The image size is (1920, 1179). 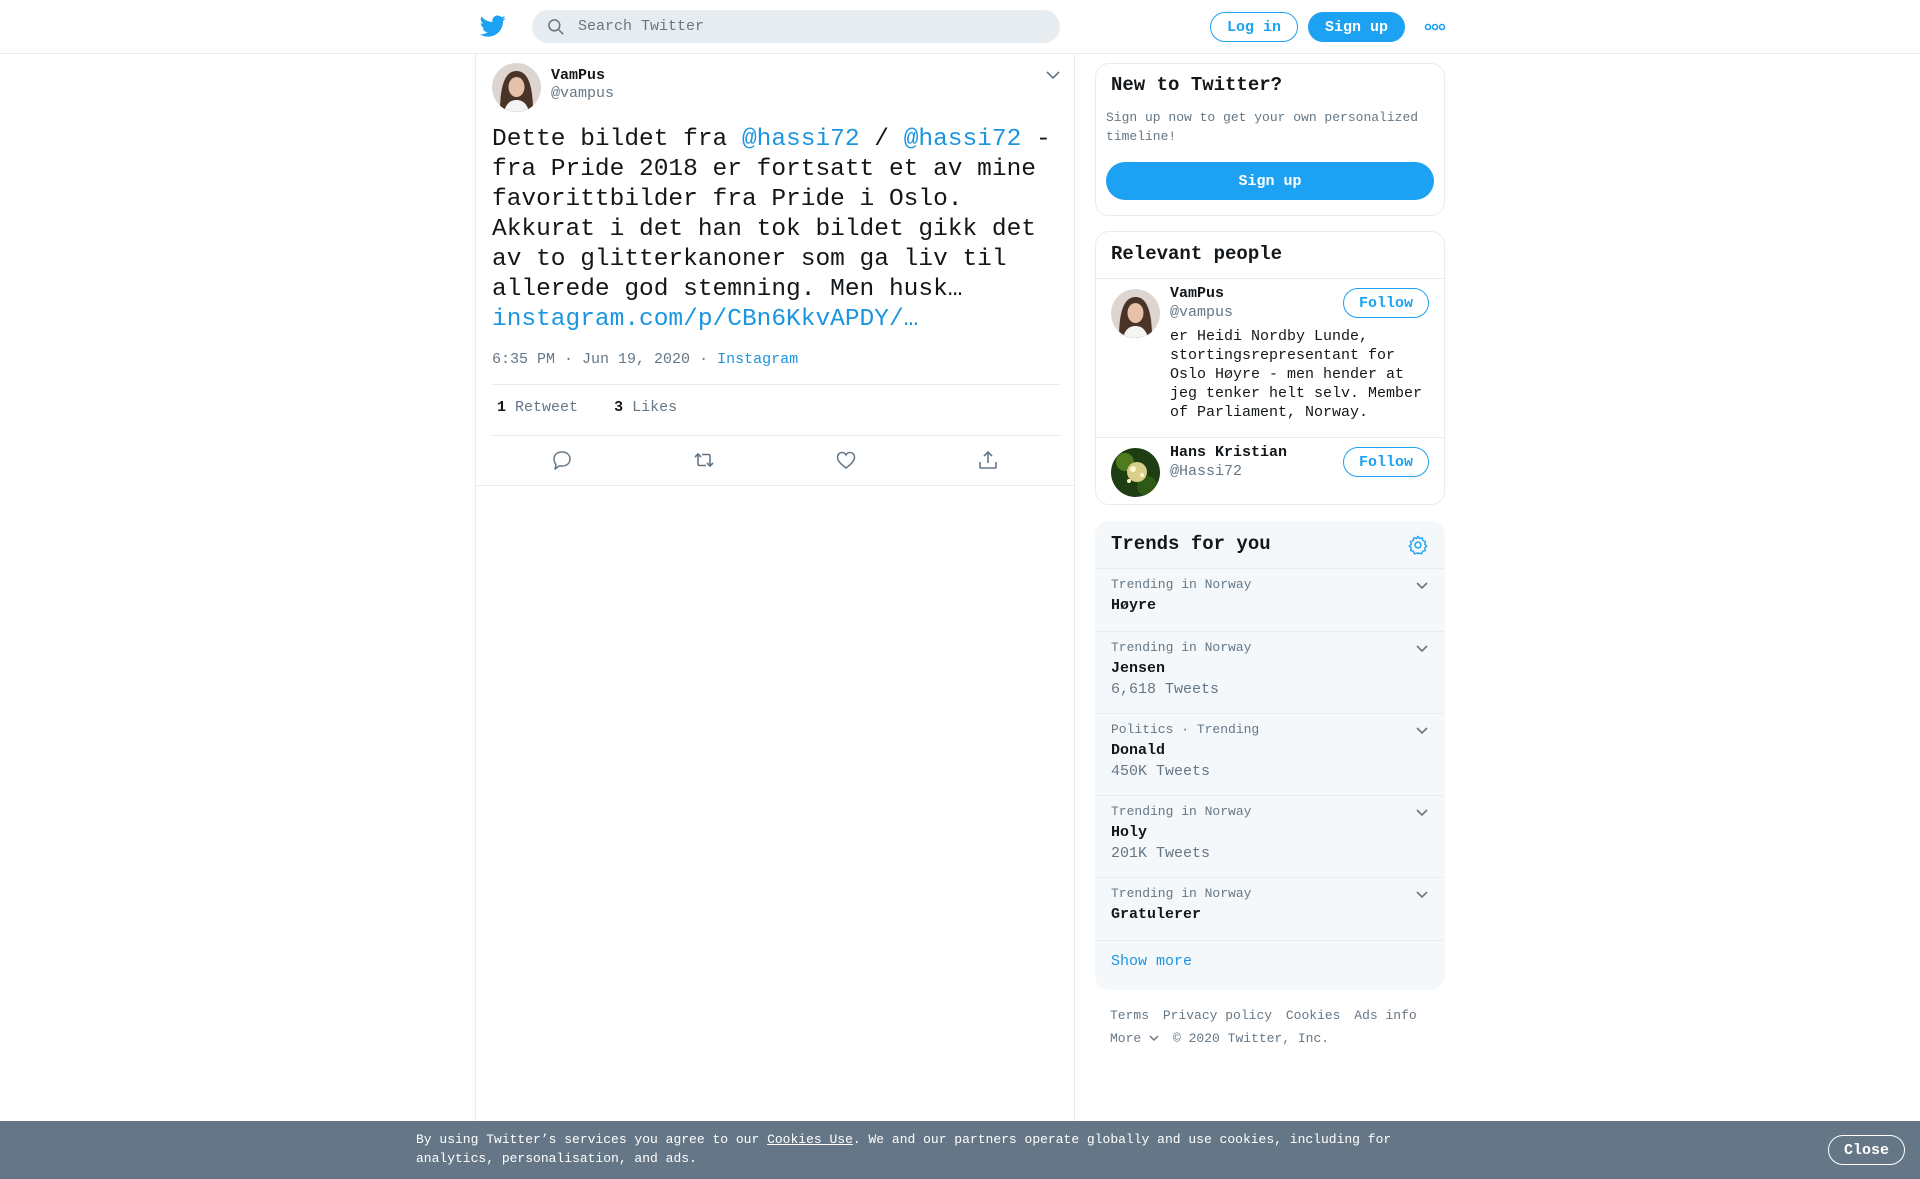 I want to click on trend-count: 6,618 Tweets, so click(x=1165, y=689).